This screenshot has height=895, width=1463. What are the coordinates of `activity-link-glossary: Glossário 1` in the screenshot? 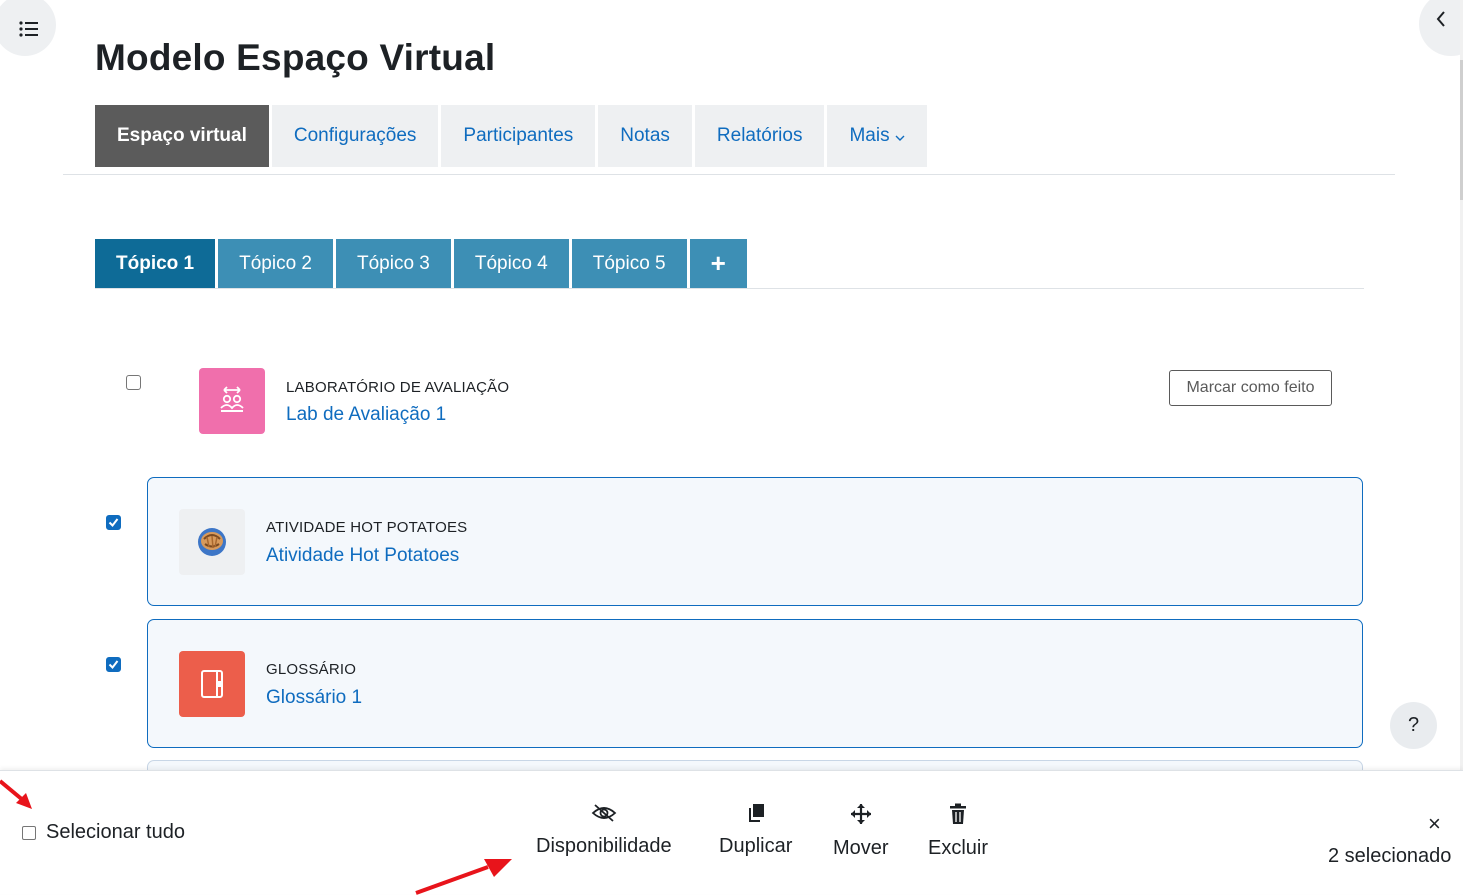 It's located at (314, 698).